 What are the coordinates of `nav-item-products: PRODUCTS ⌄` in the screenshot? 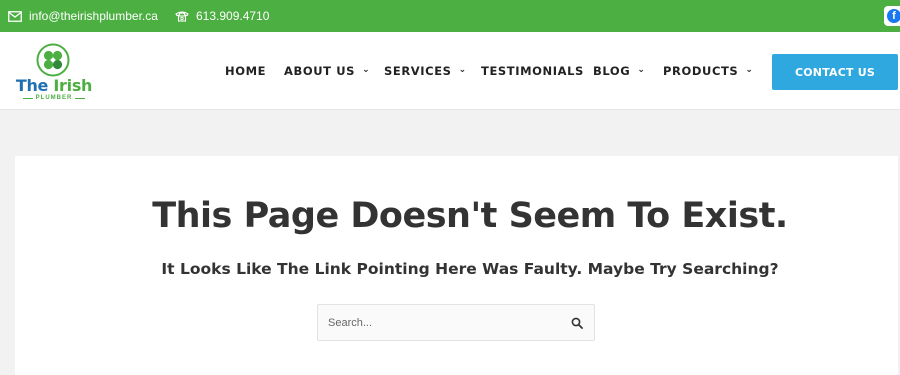 It's located at (708, 71).